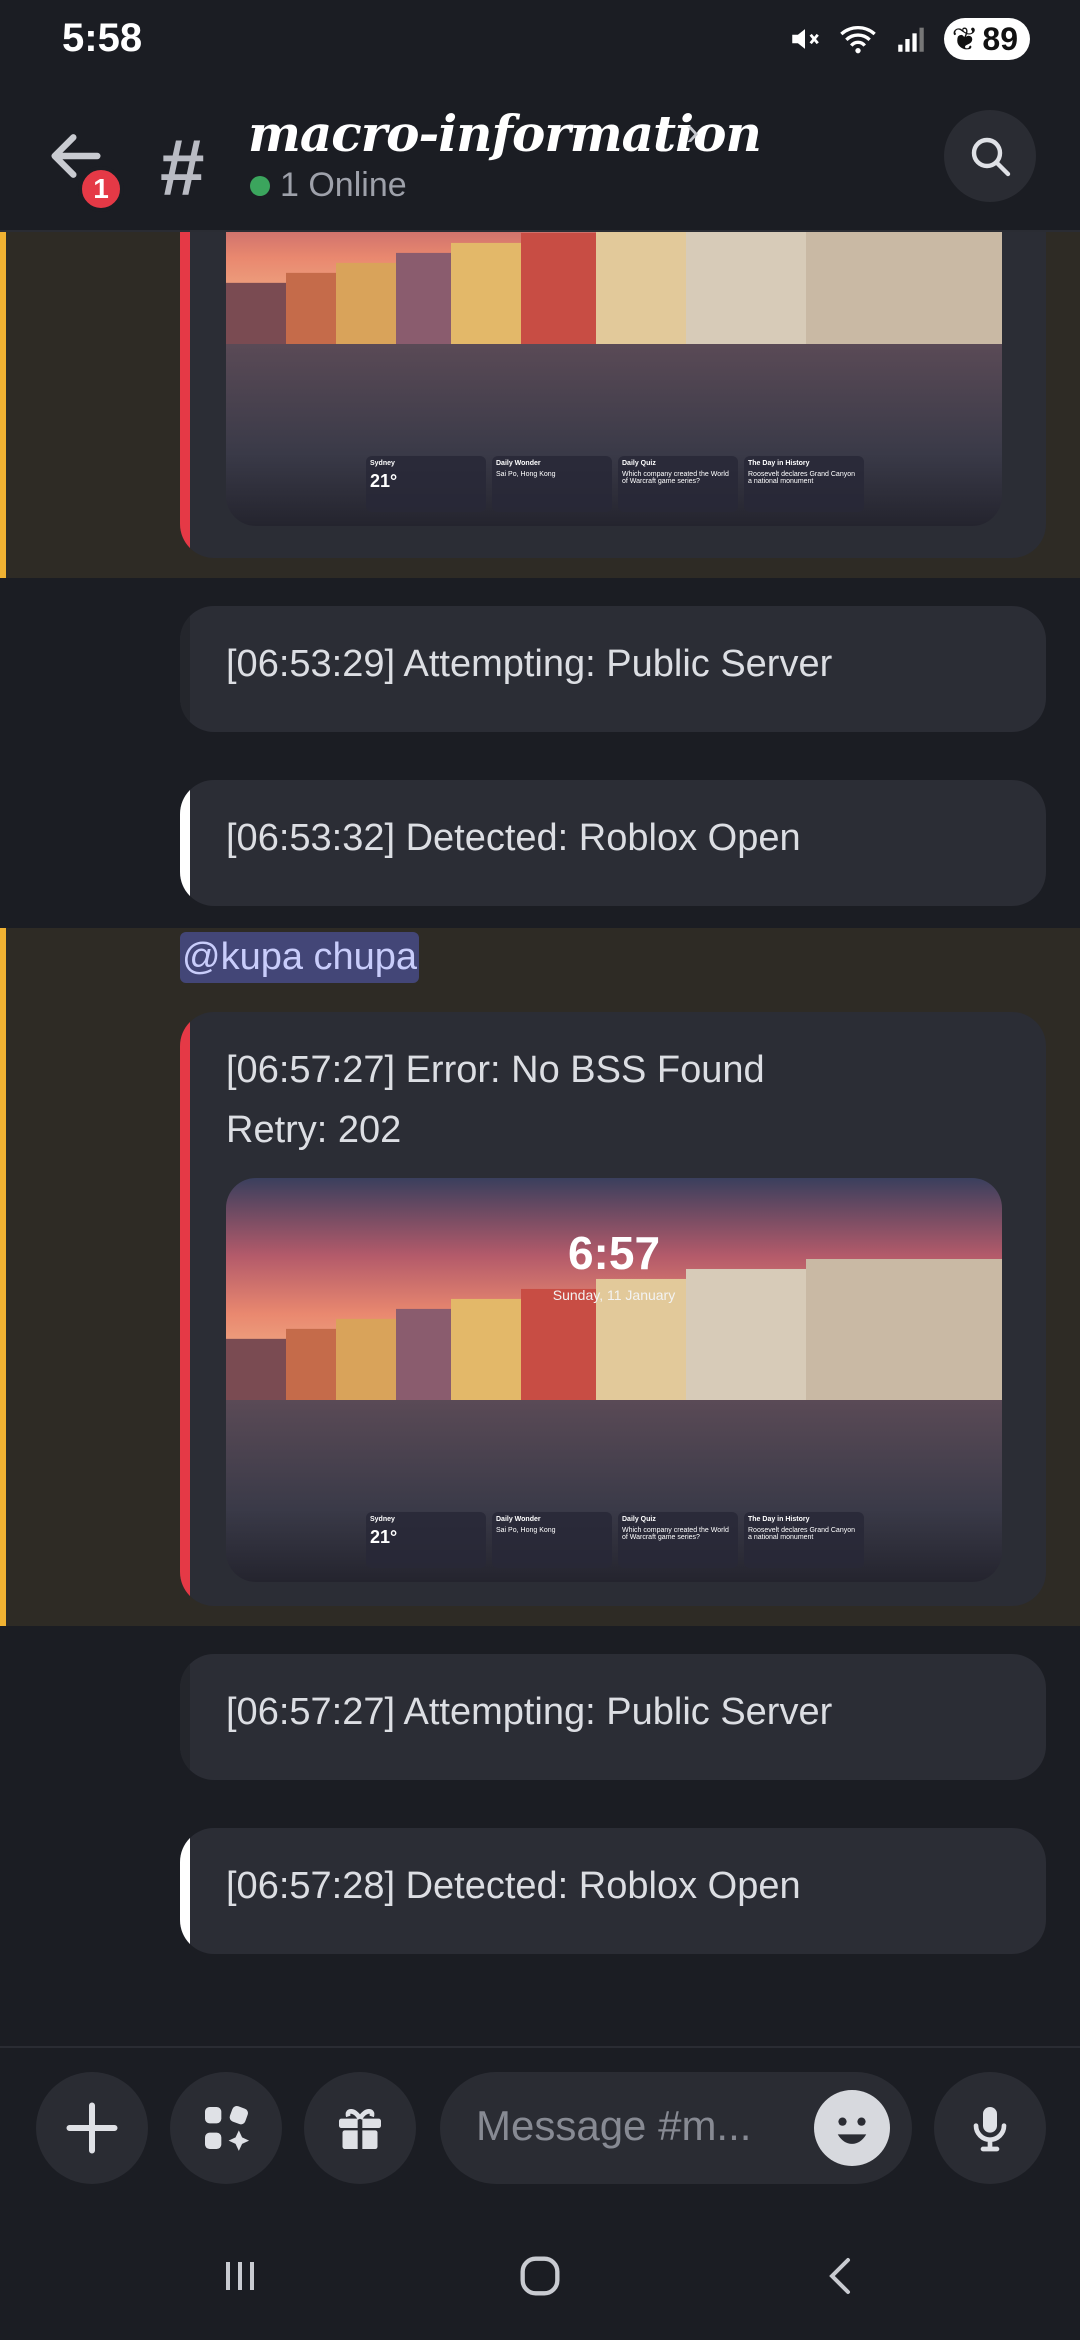 The width and height of the screenshot is (1080, 2340). I want to click on voice-message-button, so click(990, 2128).